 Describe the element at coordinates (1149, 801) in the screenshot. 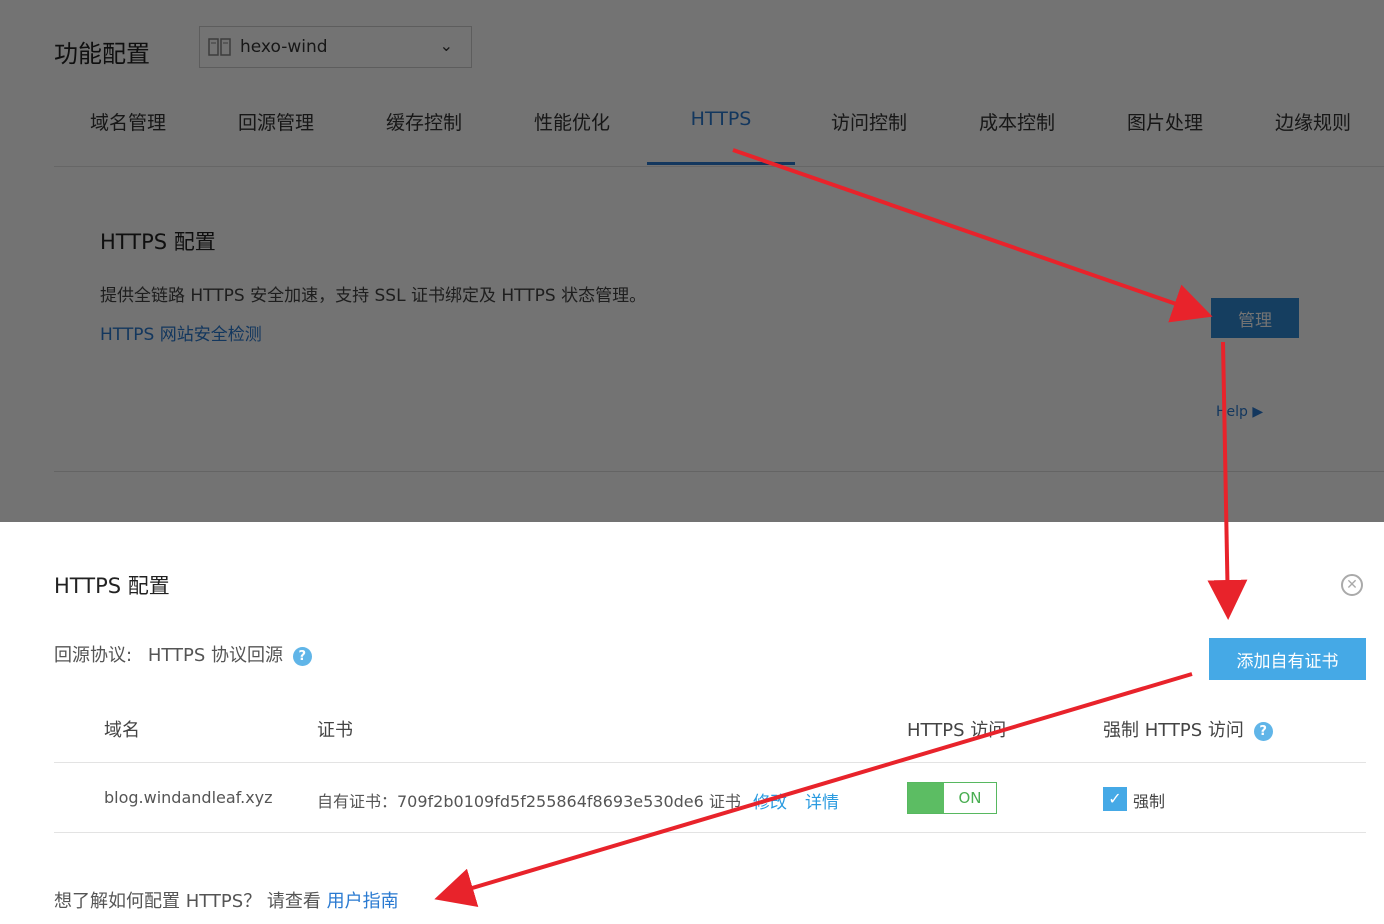

I see `force-https-label: 强制` at that location.